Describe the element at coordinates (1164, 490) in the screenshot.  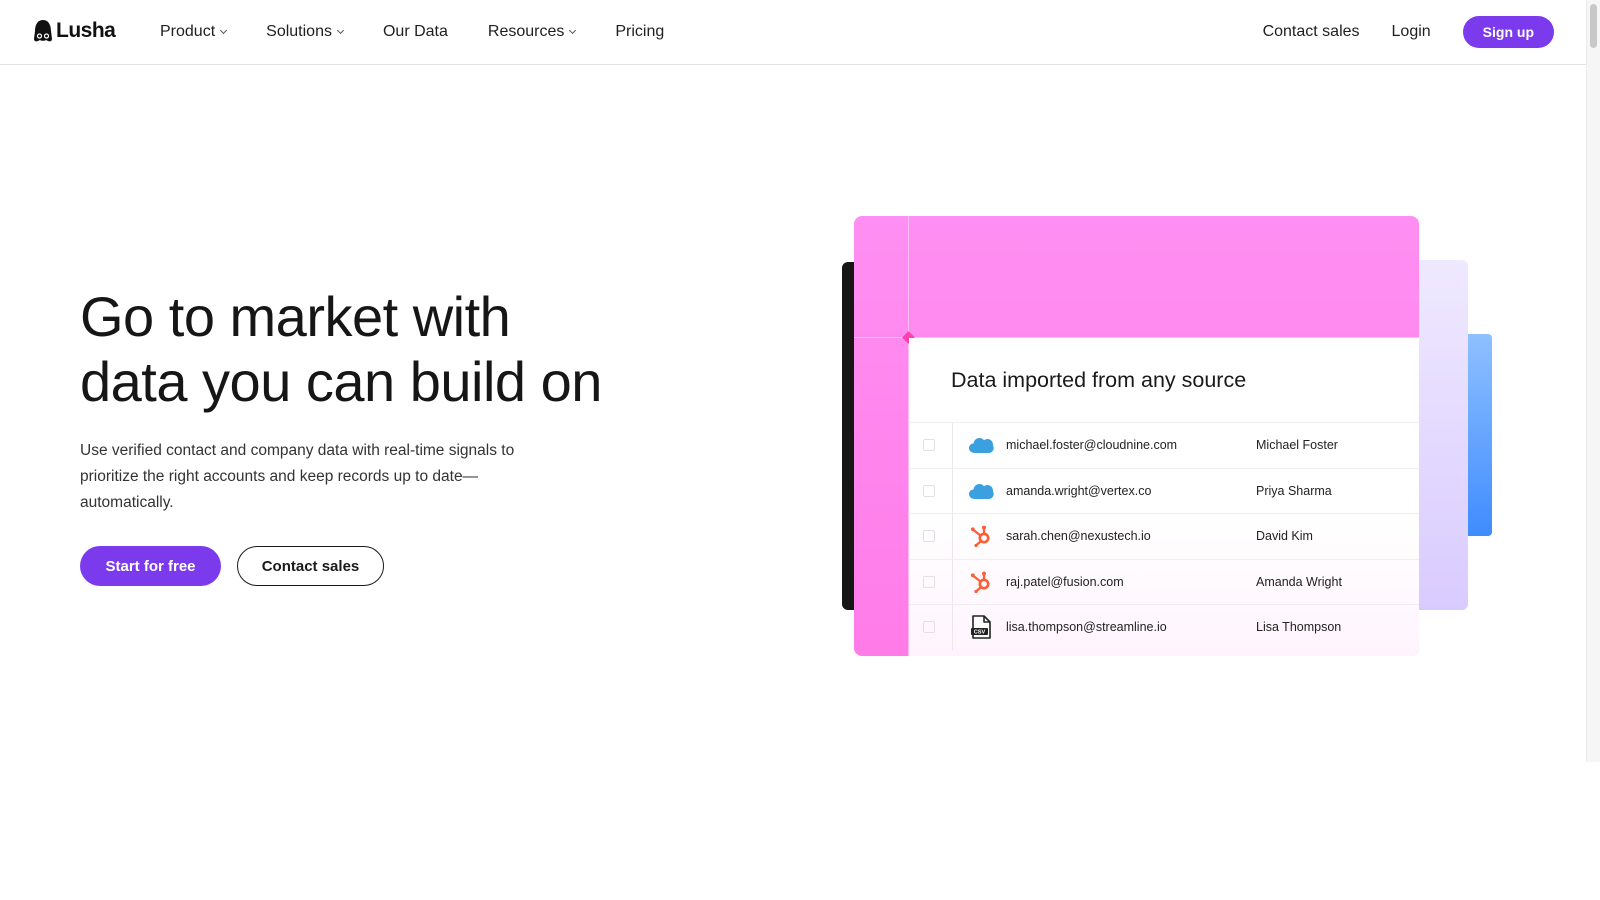
I see `table-row: amanda.wright@vertex.co Priya Sharma` at that location.